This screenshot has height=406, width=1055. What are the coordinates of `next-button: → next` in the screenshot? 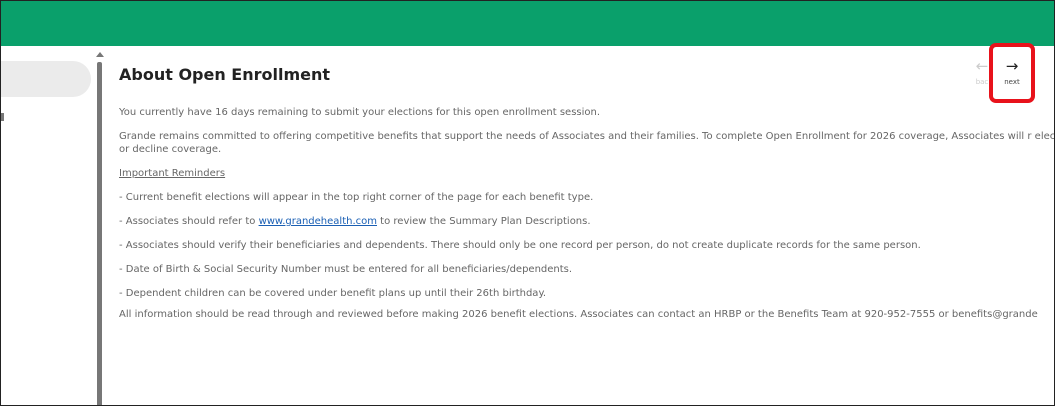 It's located at (1012, 73).